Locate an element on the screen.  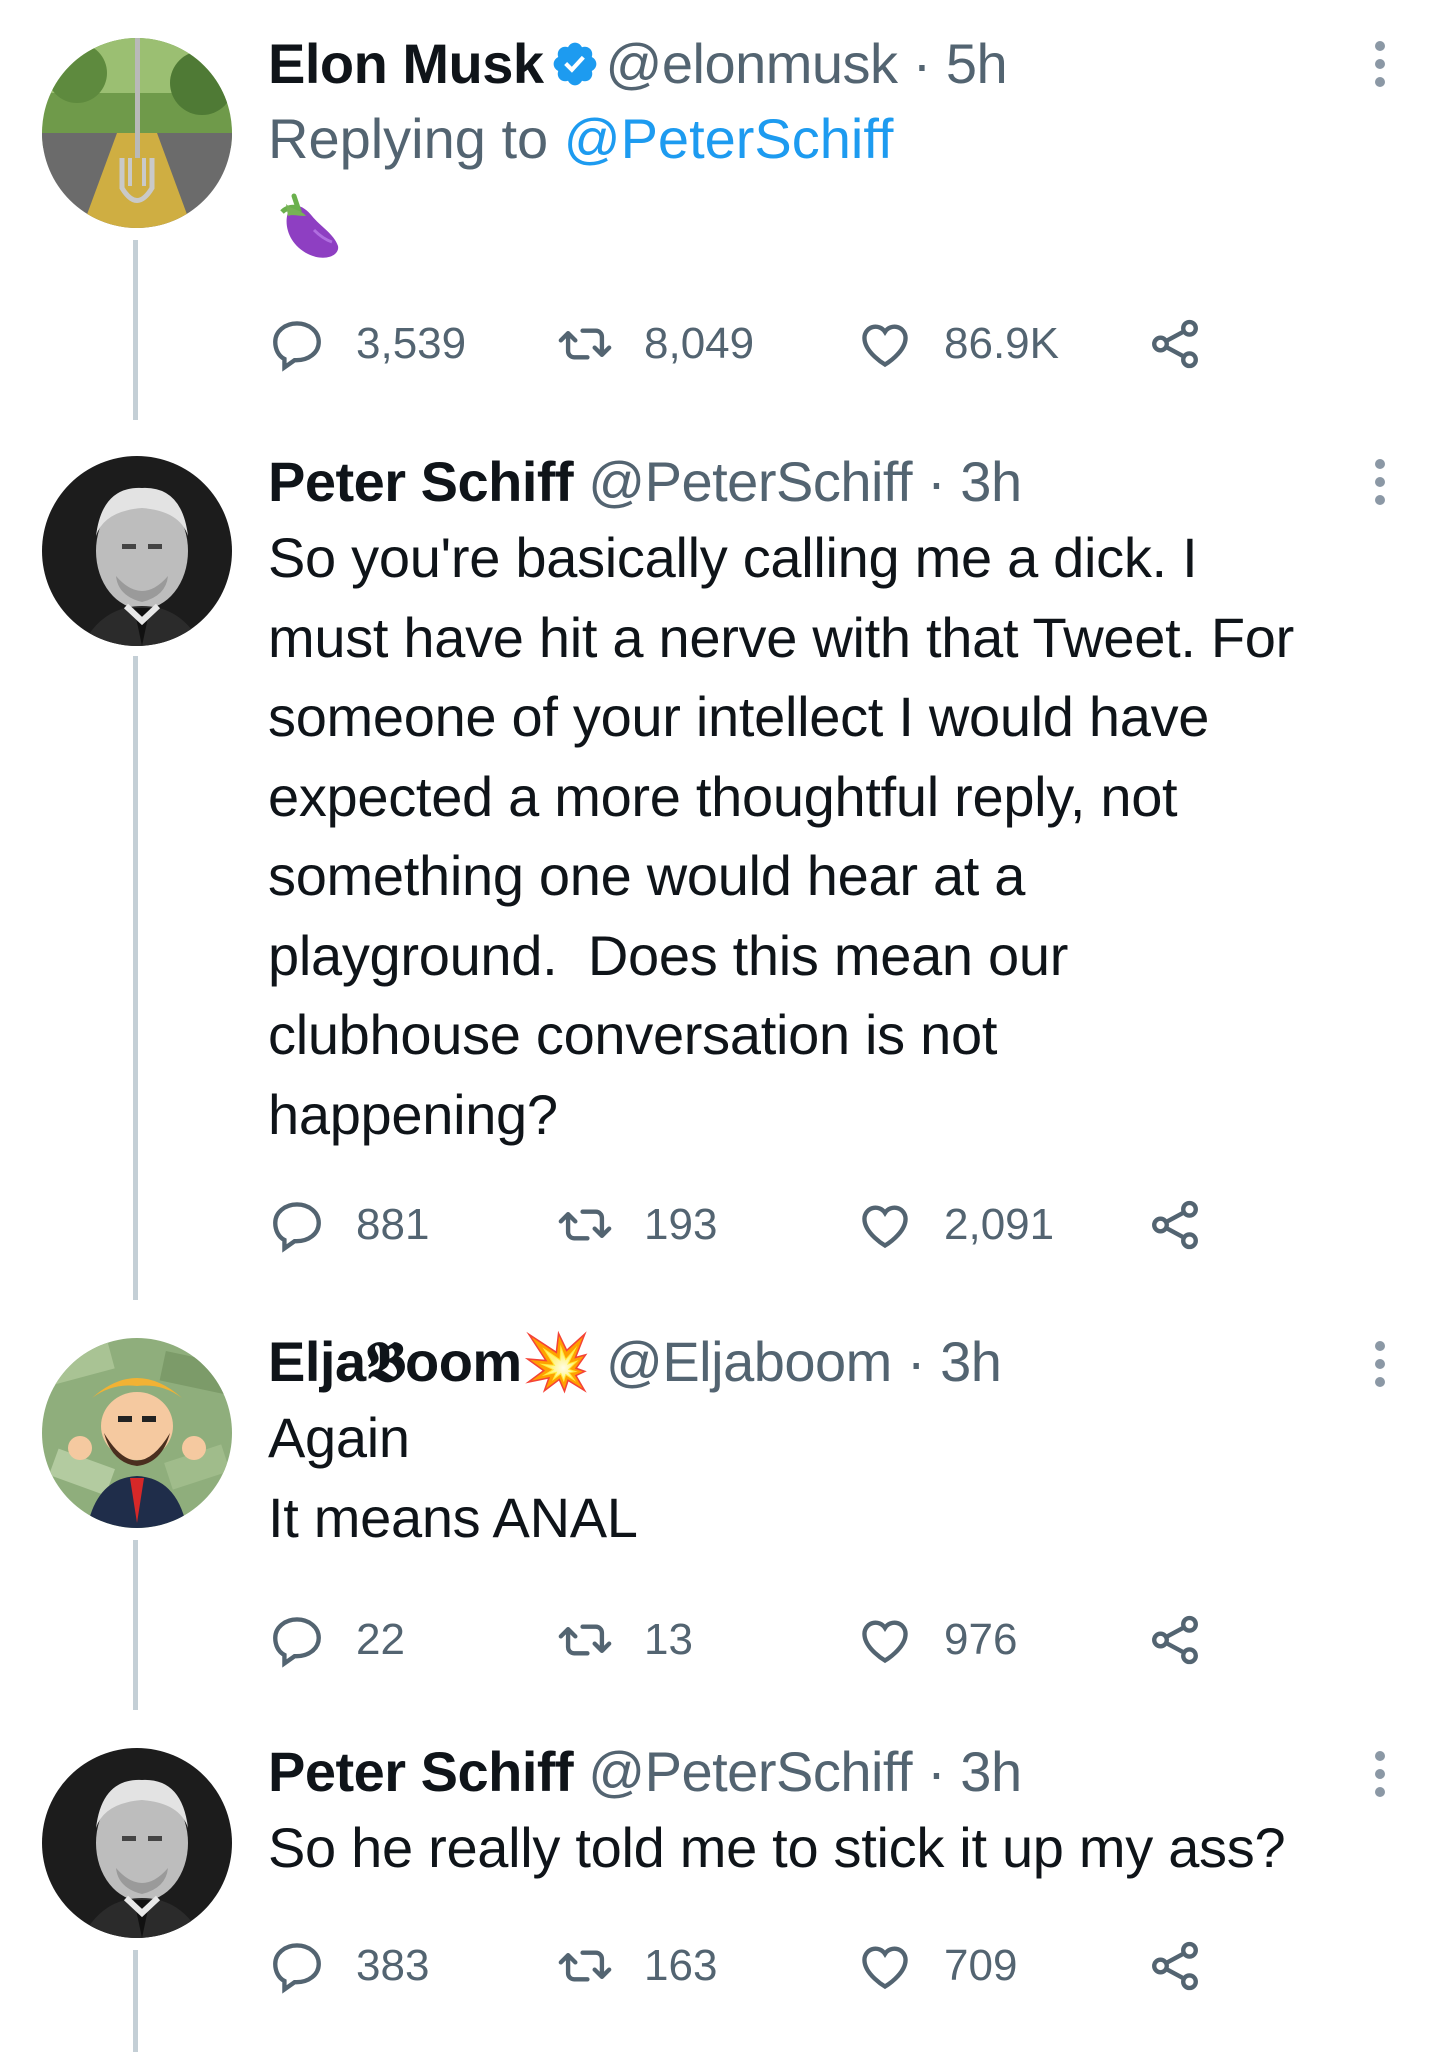
like-count: 2,091 is located at coordinates (999, 1224).